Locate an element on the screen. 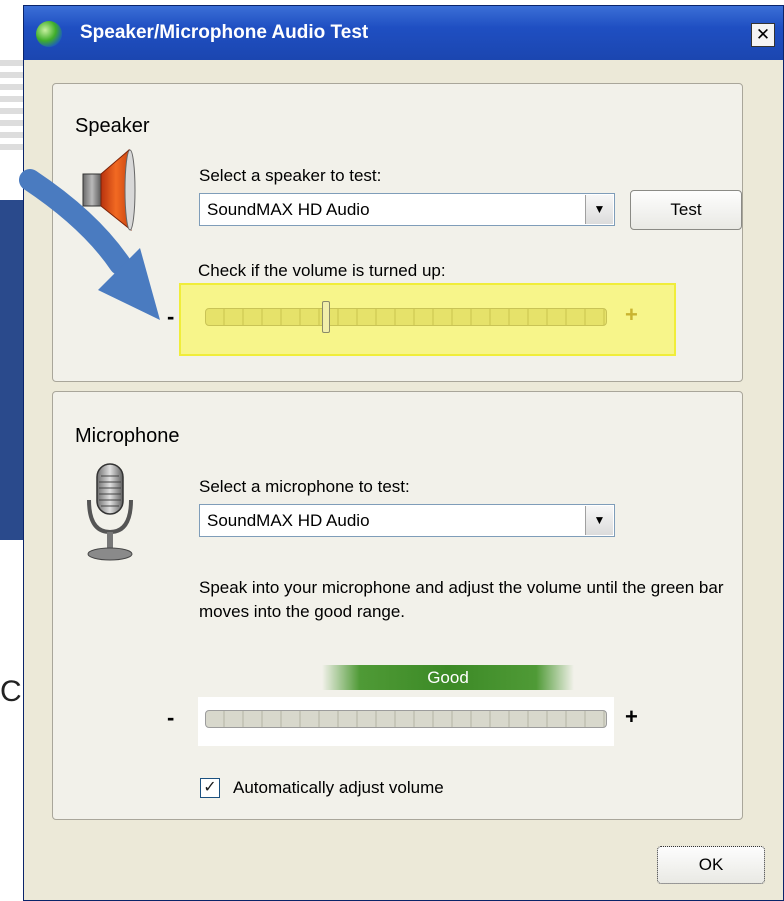  mic-plus-label: + is located at coordinates (631, 716).